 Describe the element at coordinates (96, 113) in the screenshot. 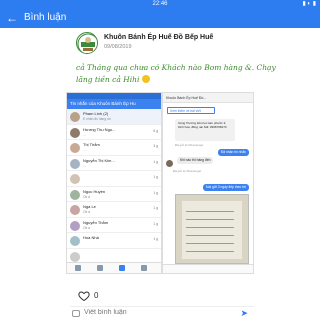

I see `conversation-name: Pham Linh (2)` at that location.